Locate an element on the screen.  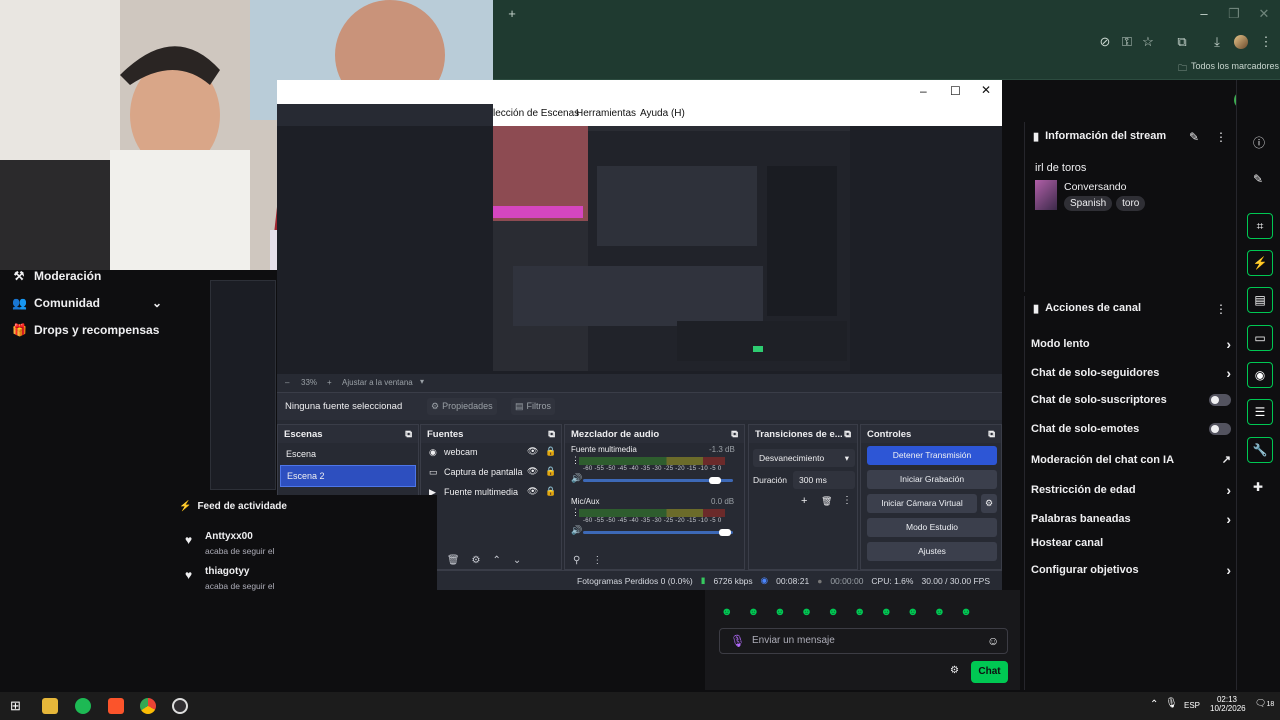
feed-user: thiagotyy is located at coordinates (227, 571).